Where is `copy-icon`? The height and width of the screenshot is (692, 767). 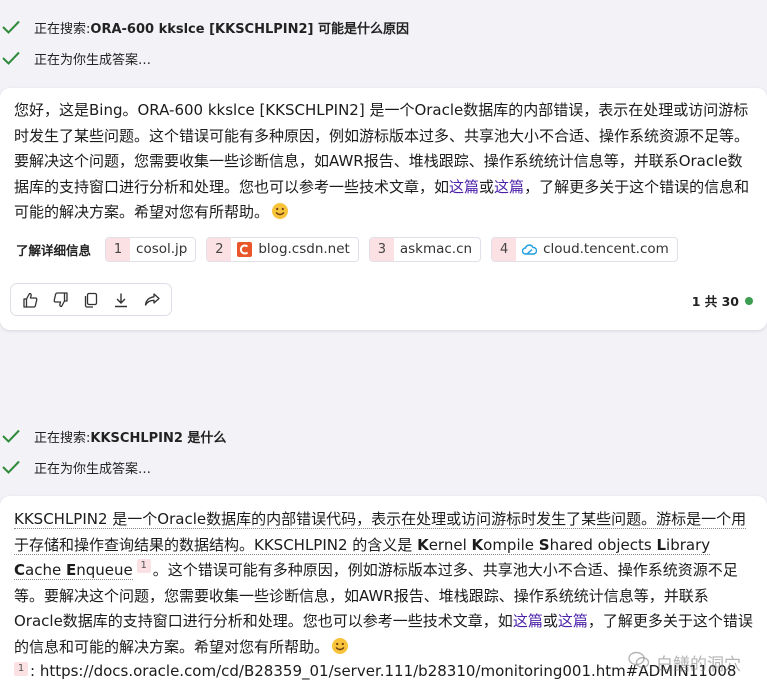
copy-icon is located at coordinates (91, 300).